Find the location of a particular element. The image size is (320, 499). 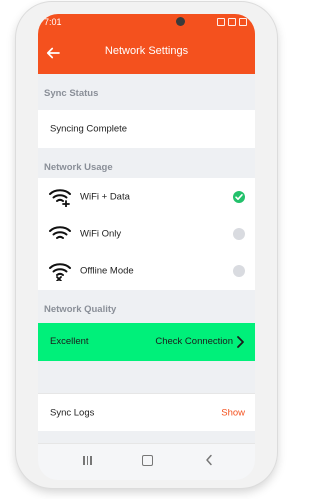

signal-icon is located at coordinates (232, 22).